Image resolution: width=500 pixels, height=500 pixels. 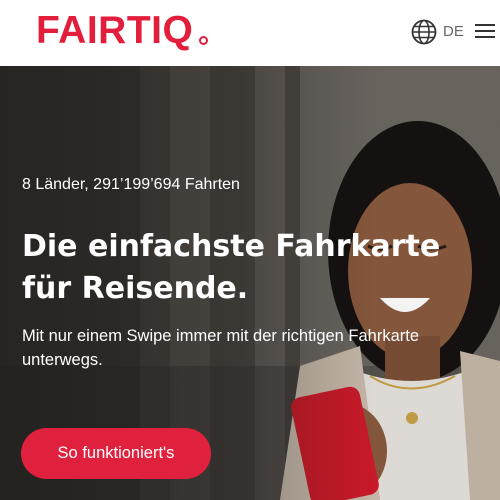 What do you see at coordinates (114, 31) in the screenshot?
I see `fairtiq-logo: FAIRTIQ` at bounding box center [114, 31].